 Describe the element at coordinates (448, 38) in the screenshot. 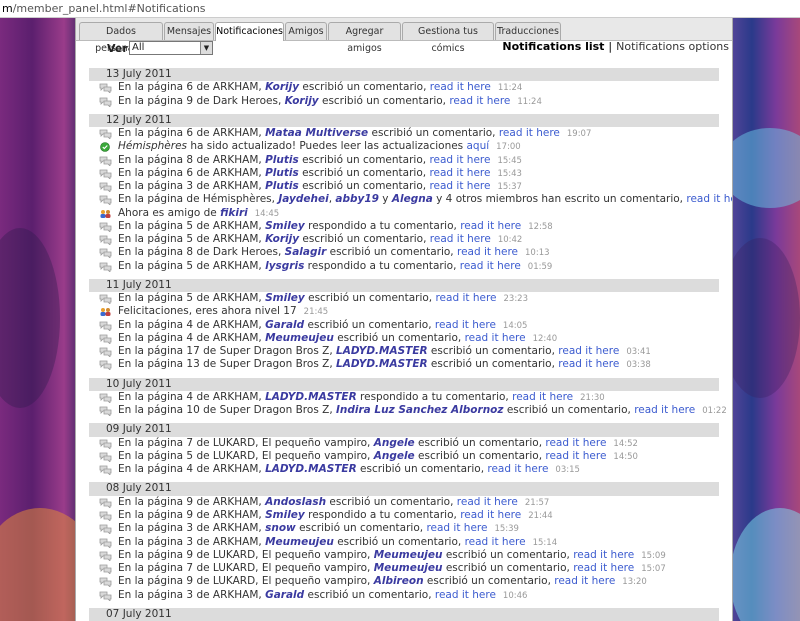

I see `tab-gestiona-comics: Gestiona tus cómics` at that location.